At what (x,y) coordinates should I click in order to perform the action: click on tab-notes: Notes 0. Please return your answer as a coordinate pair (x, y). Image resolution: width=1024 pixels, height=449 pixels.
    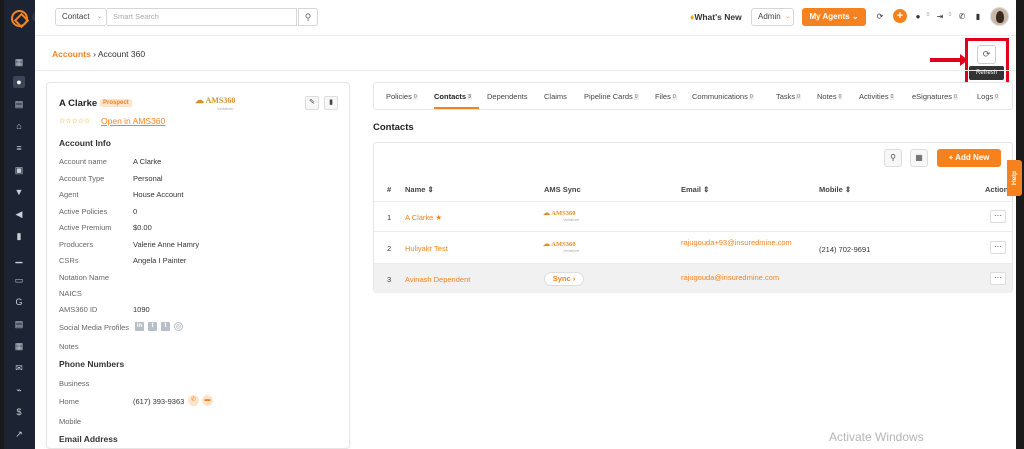
    Looking at the image, I should click on (830, 96).